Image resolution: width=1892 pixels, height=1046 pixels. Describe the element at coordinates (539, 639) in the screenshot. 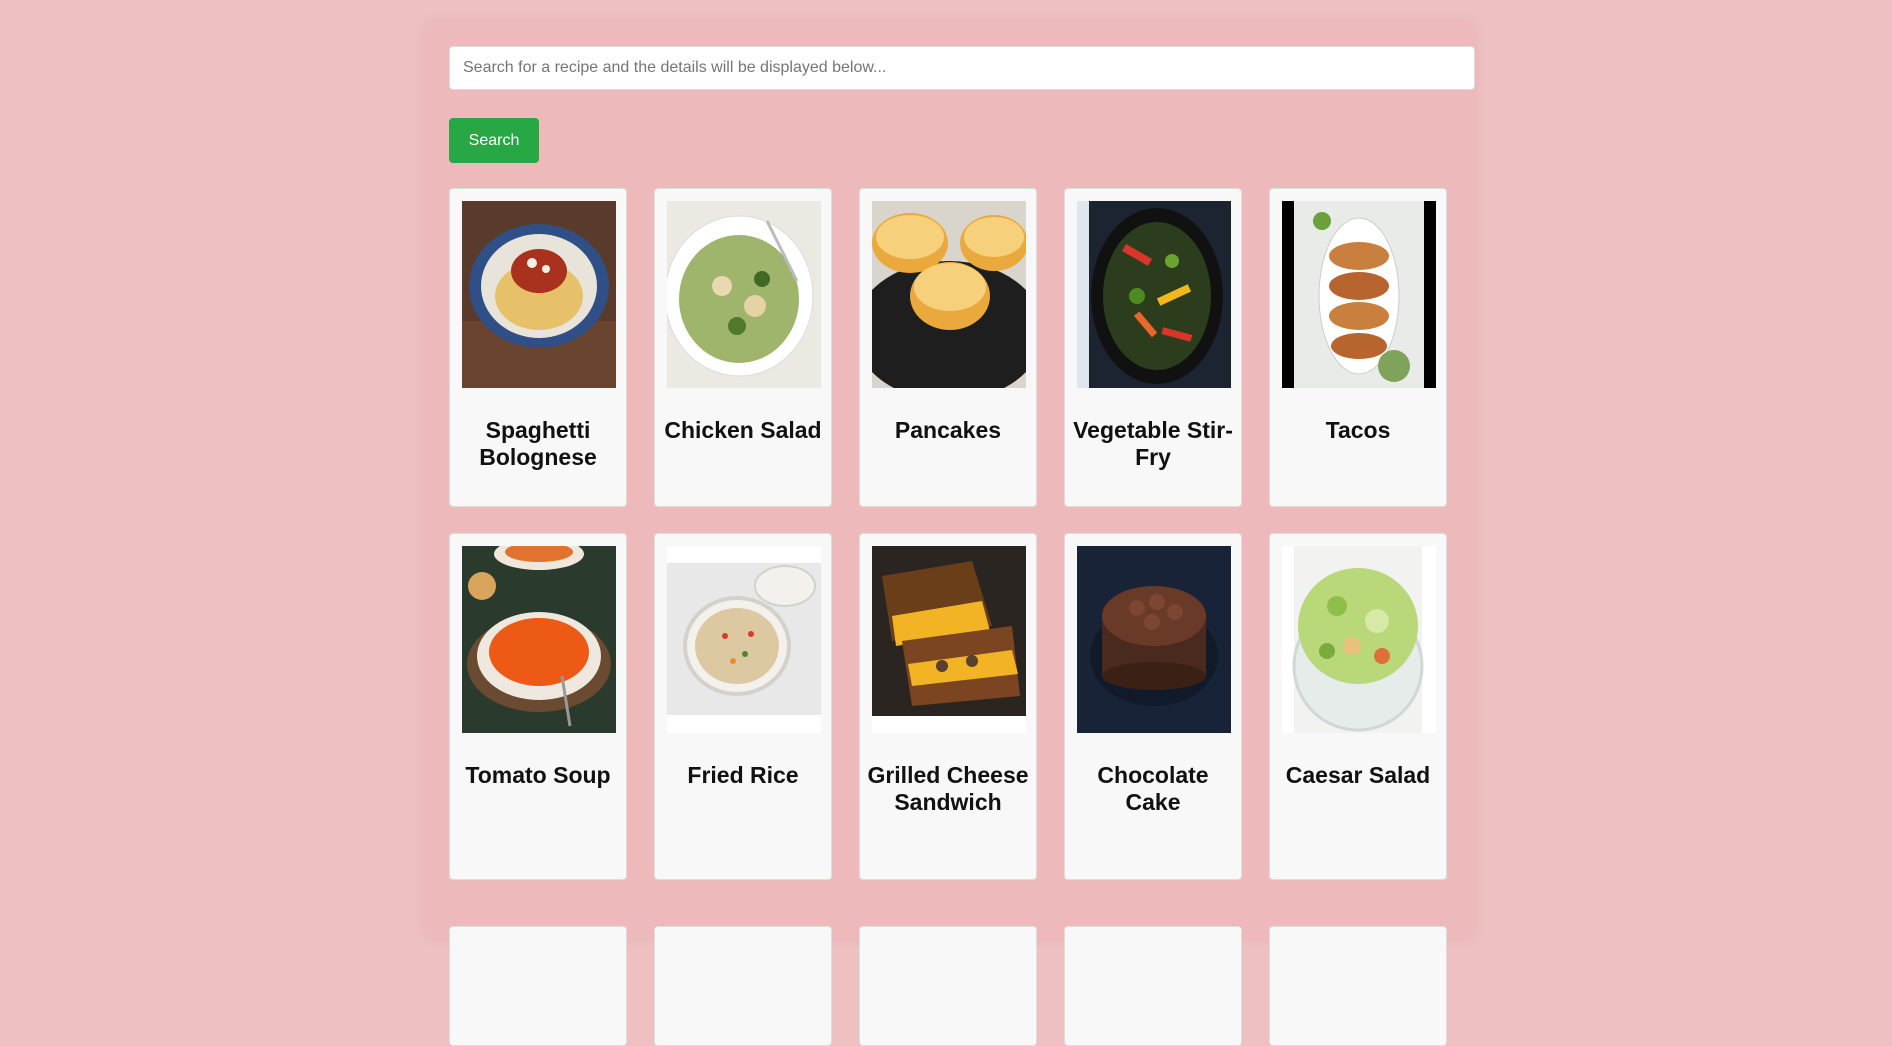

I see `tomato-soup-photo` at that location.